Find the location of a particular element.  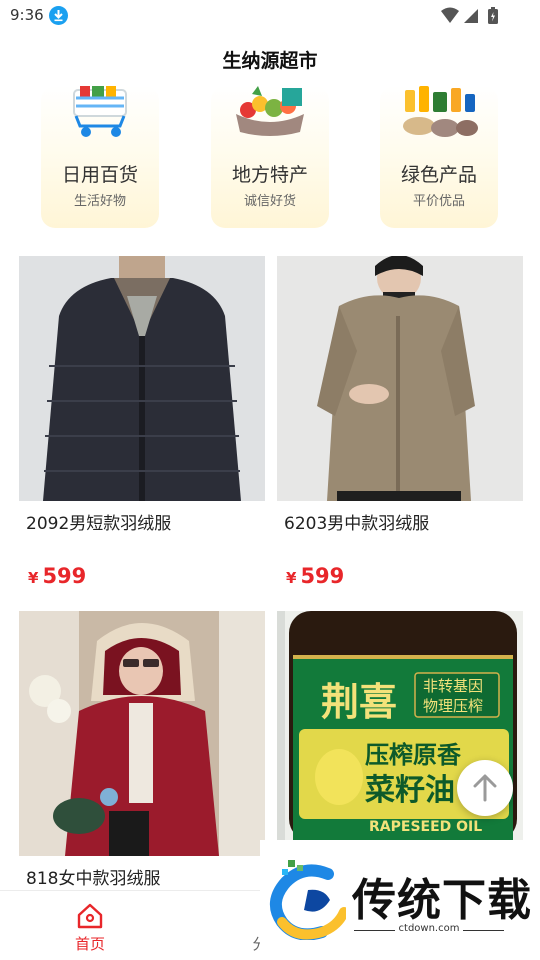

watermark-logo-icon is located at coordinates (308, 900).